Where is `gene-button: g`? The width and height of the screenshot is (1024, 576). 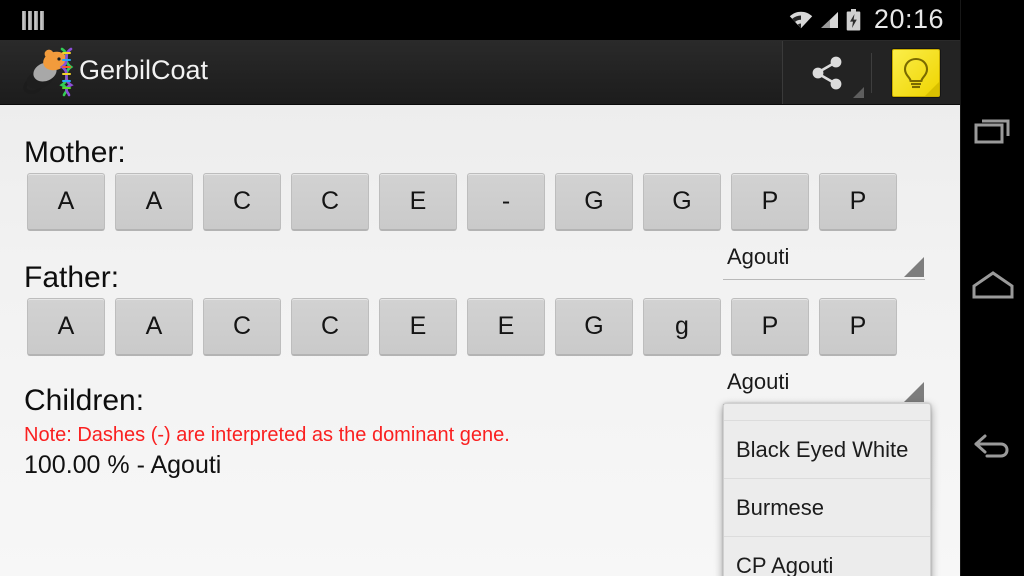 gene-button: g is located at coordinates (682, 327).